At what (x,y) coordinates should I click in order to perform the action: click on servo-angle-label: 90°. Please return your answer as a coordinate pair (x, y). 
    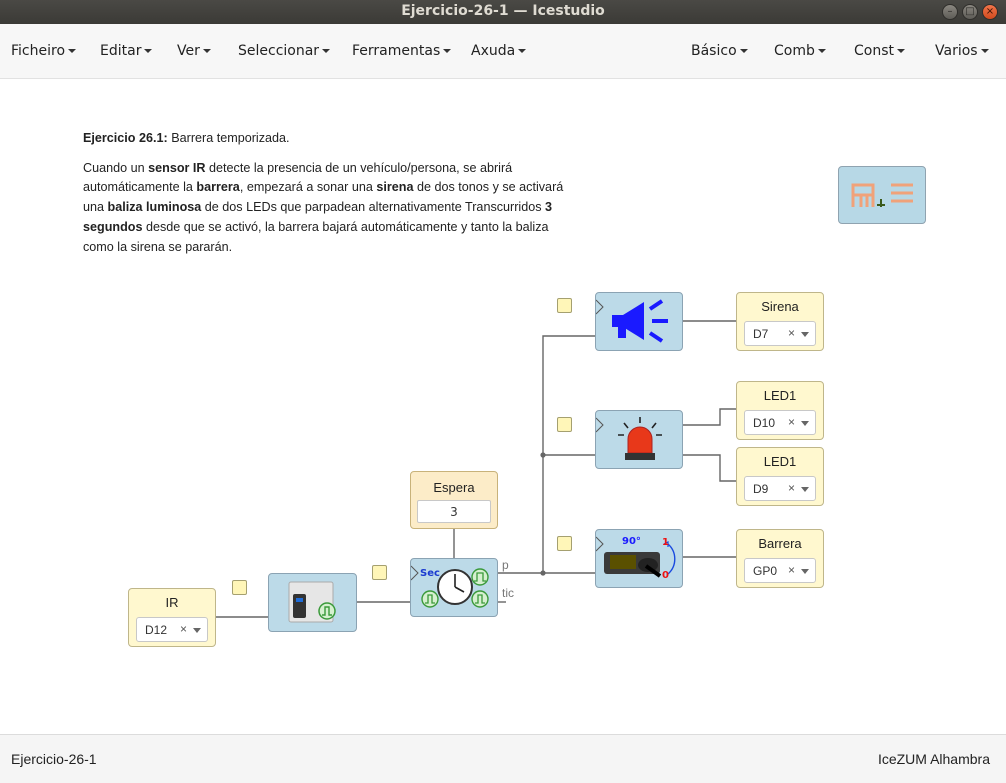
    Looking at the image, I should click on (631, 541).